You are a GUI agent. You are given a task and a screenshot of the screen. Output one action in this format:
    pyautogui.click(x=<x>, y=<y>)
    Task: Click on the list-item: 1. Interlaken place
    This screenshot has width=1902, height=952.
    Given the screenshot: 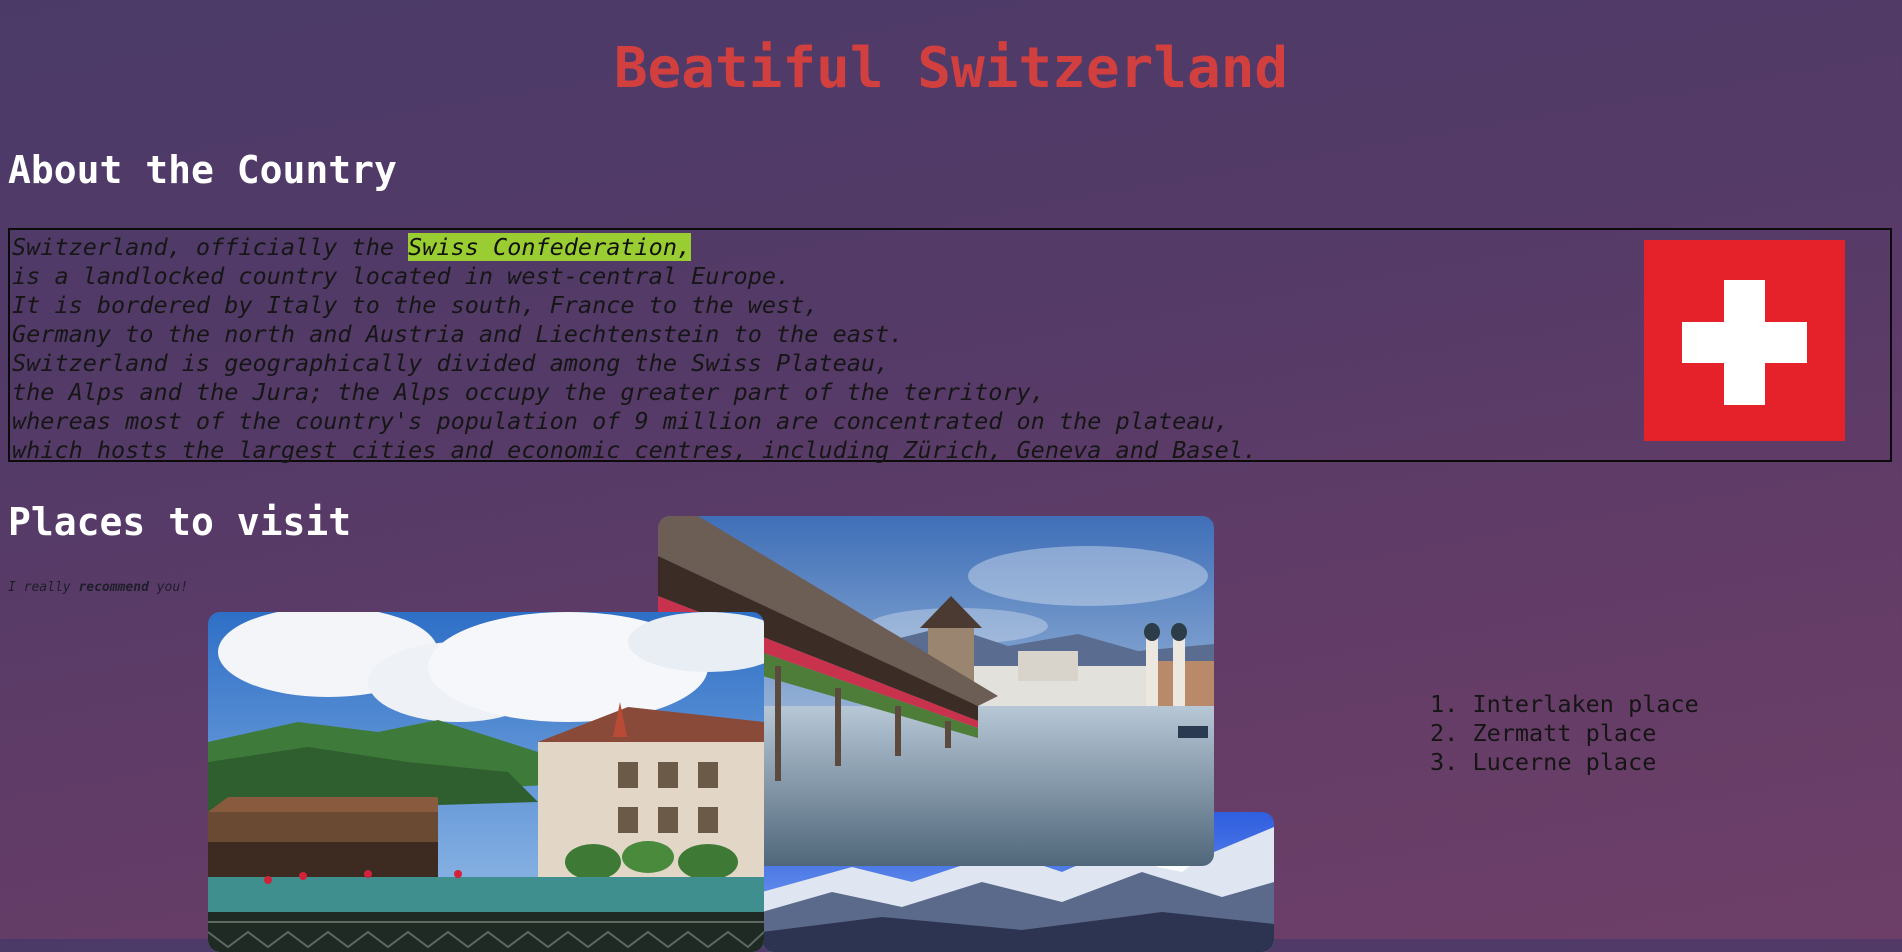 What is the action you would take?
    pyautogui.click(x=1564, y=704)
    